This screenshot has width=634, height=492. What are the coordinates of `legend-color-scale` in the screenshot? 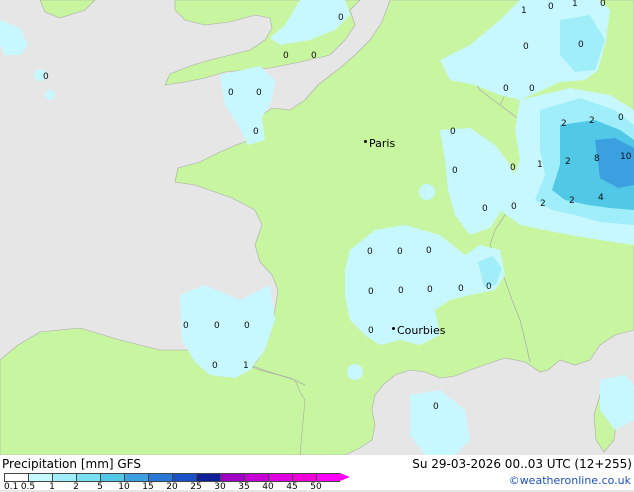 It's located at (177, 477).